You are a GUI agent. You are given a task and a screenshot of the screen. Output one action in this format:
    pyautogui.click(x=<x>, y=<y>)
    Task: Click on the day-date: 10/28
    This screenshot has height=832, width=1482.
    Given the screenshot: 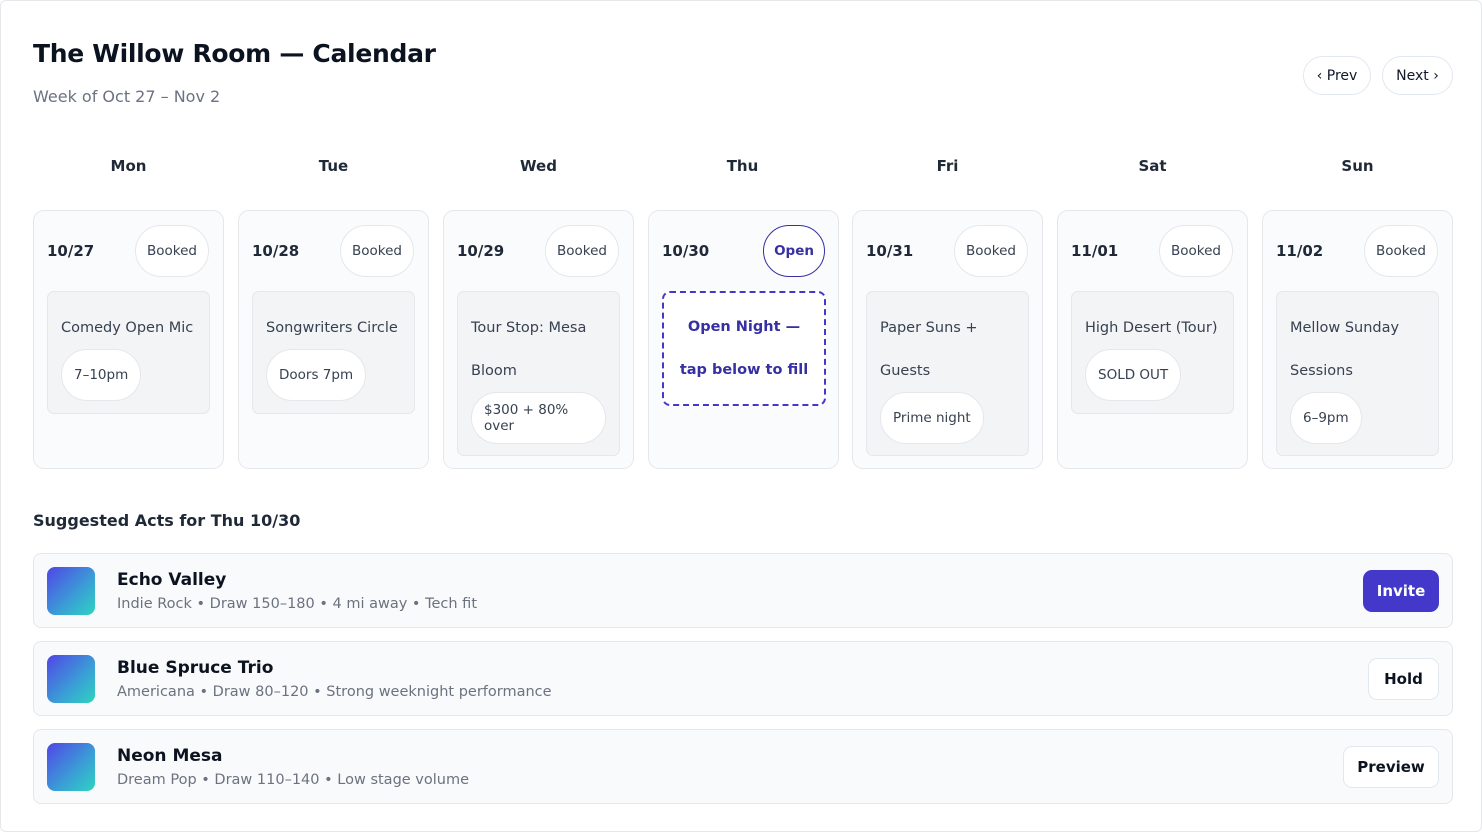 What is the action you would take?
    pyautogui.click(x=276, y=251)
    